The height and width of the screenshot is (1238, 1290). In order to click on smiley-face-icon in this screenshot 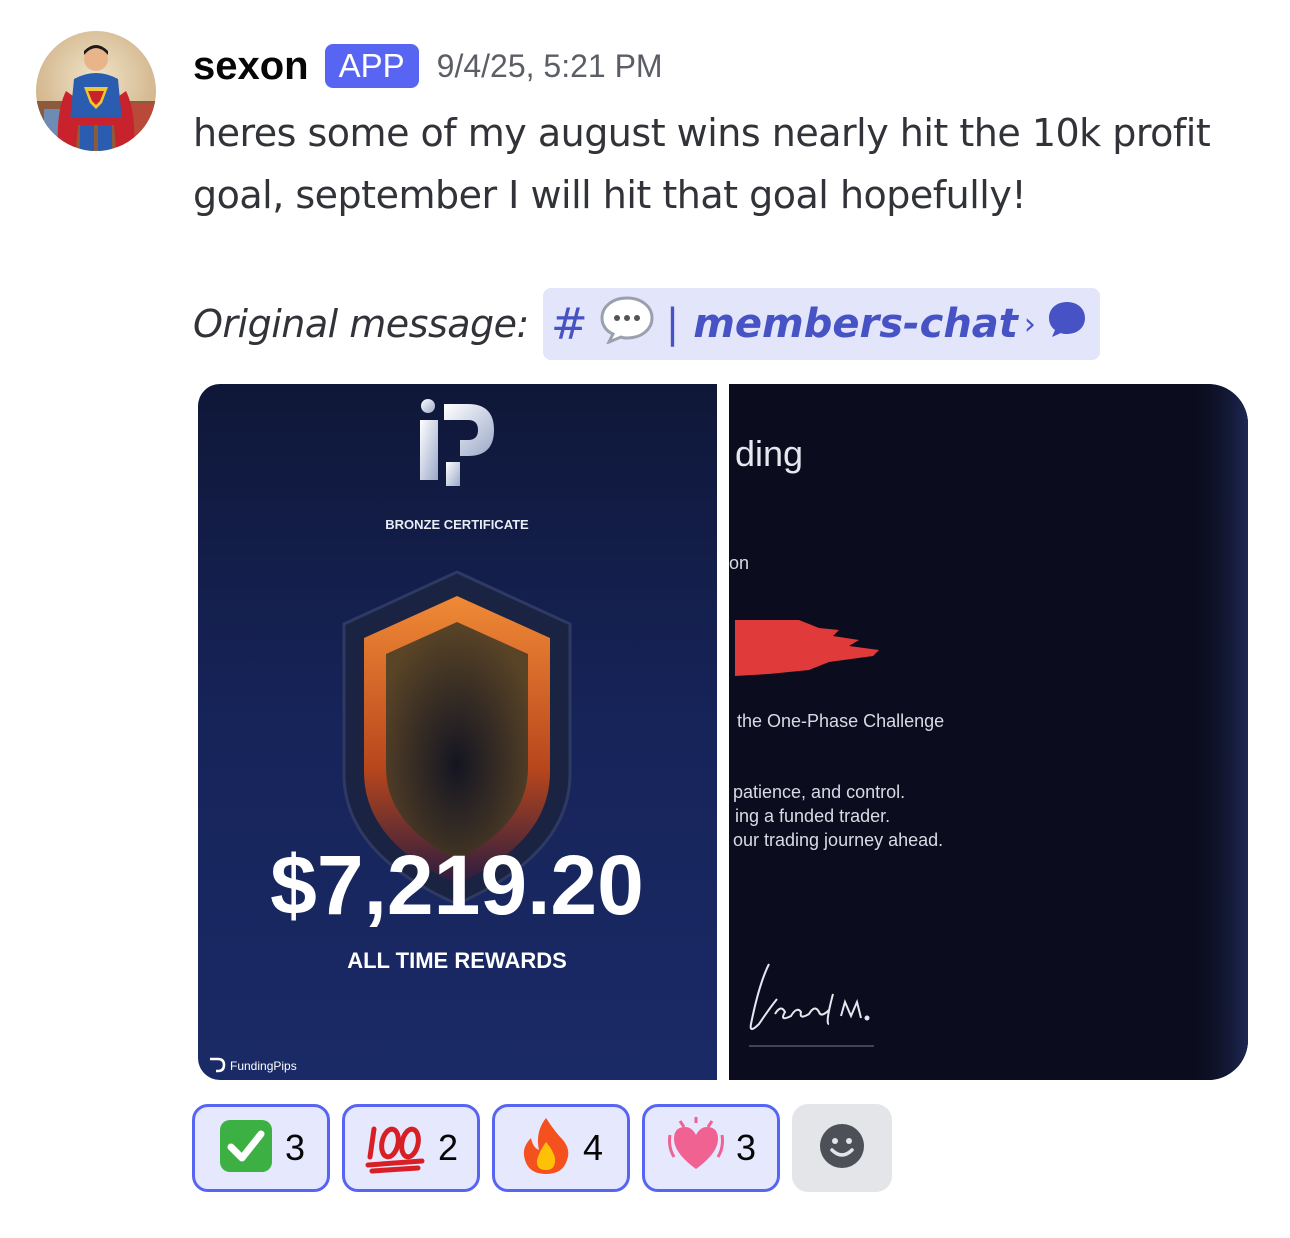, I will do `click(842, 1148)`.